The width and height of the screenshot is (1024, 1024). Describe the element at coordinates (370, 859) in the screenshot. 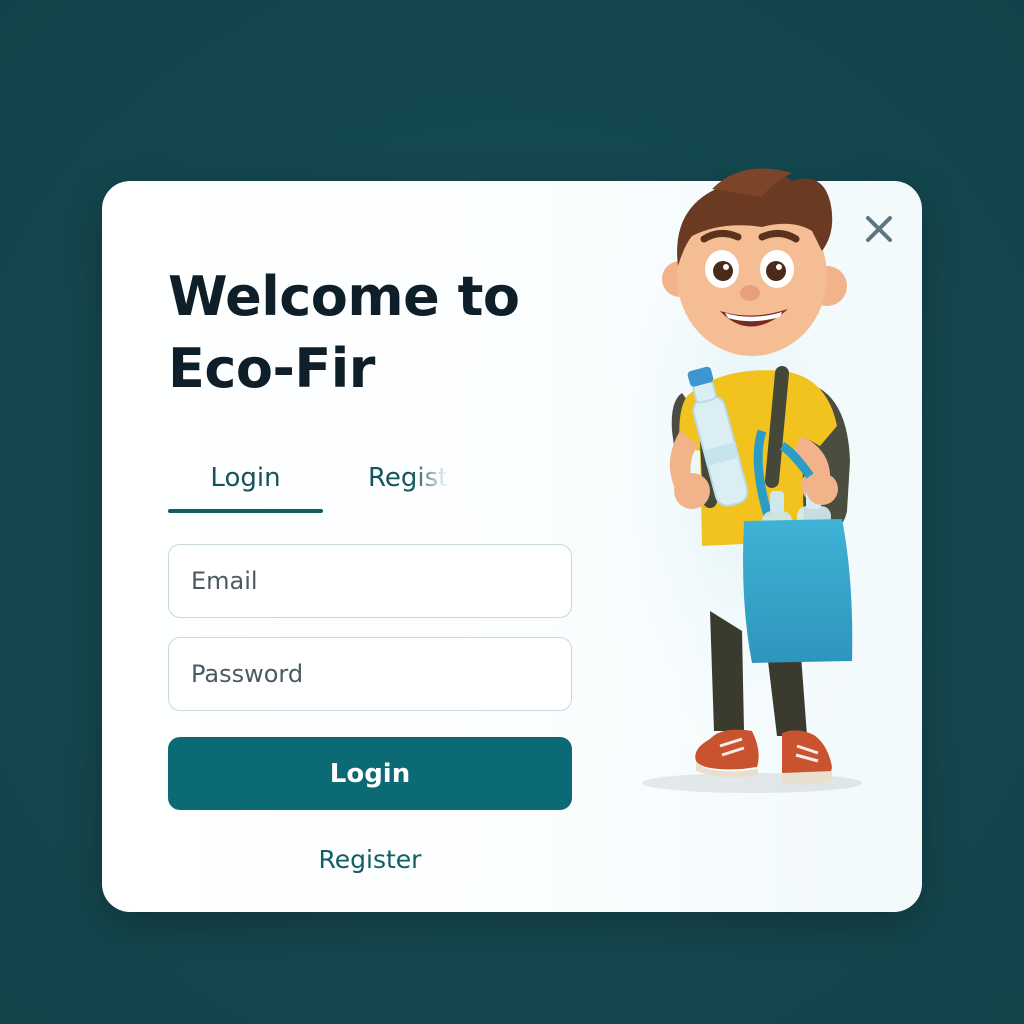

I see `register-link: Register` at that location.